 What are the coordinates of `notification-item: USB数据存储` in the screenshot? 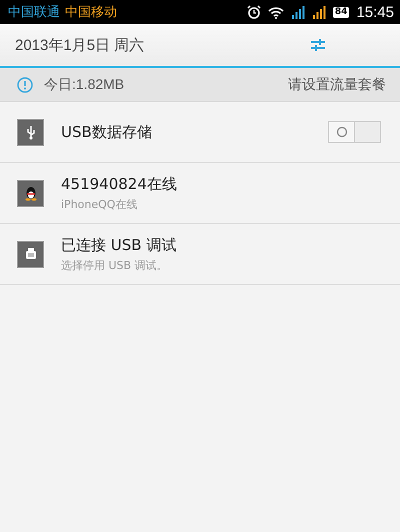 It's located at (200, 132).